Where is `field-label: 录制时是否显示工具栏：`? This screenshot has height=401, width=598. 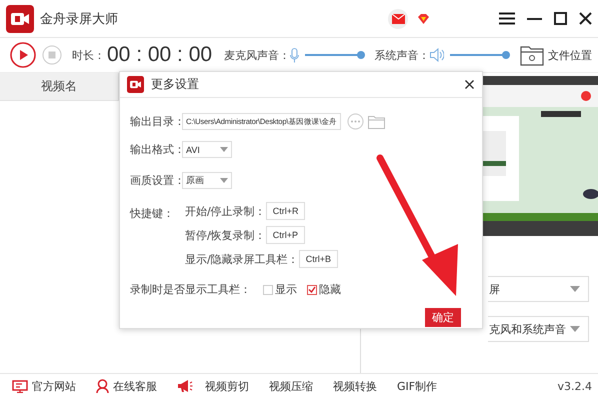 field-label: 录制时是否显示工具栏： is located at coordinates (190, 289).